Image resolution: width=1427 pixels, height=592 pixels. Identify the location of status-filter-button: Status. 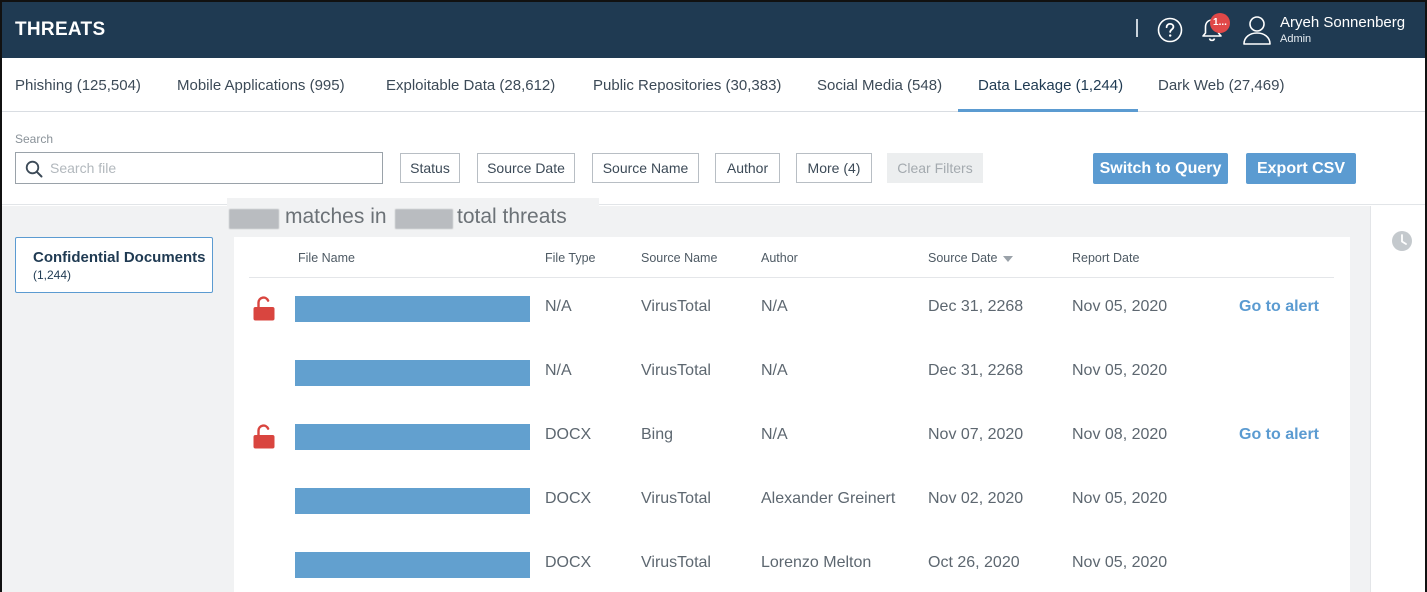
(430, 168).